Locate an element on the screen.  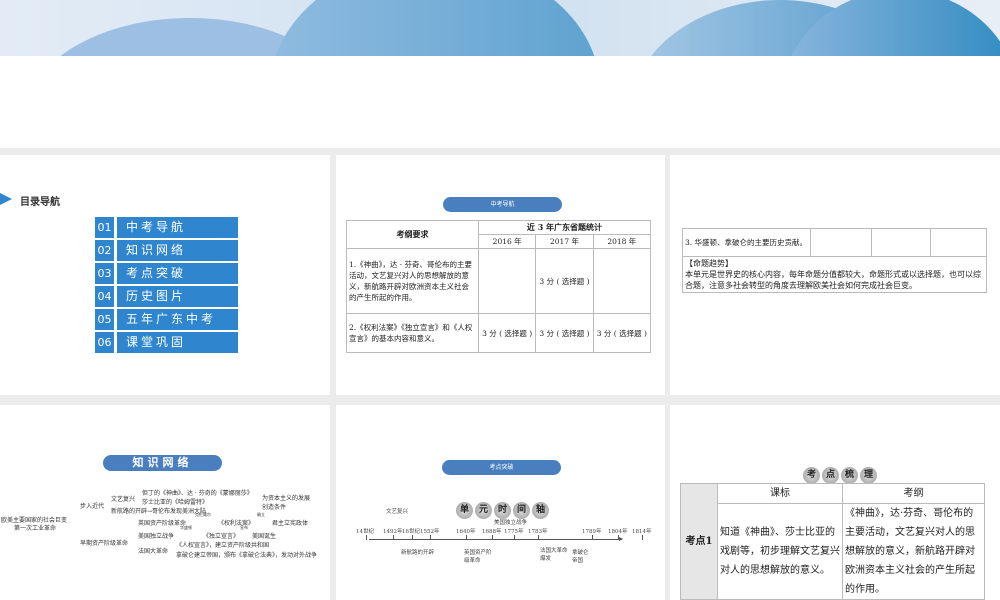
menu-item-06: 06 课堂巩固 is located at coordinates (166, 342).